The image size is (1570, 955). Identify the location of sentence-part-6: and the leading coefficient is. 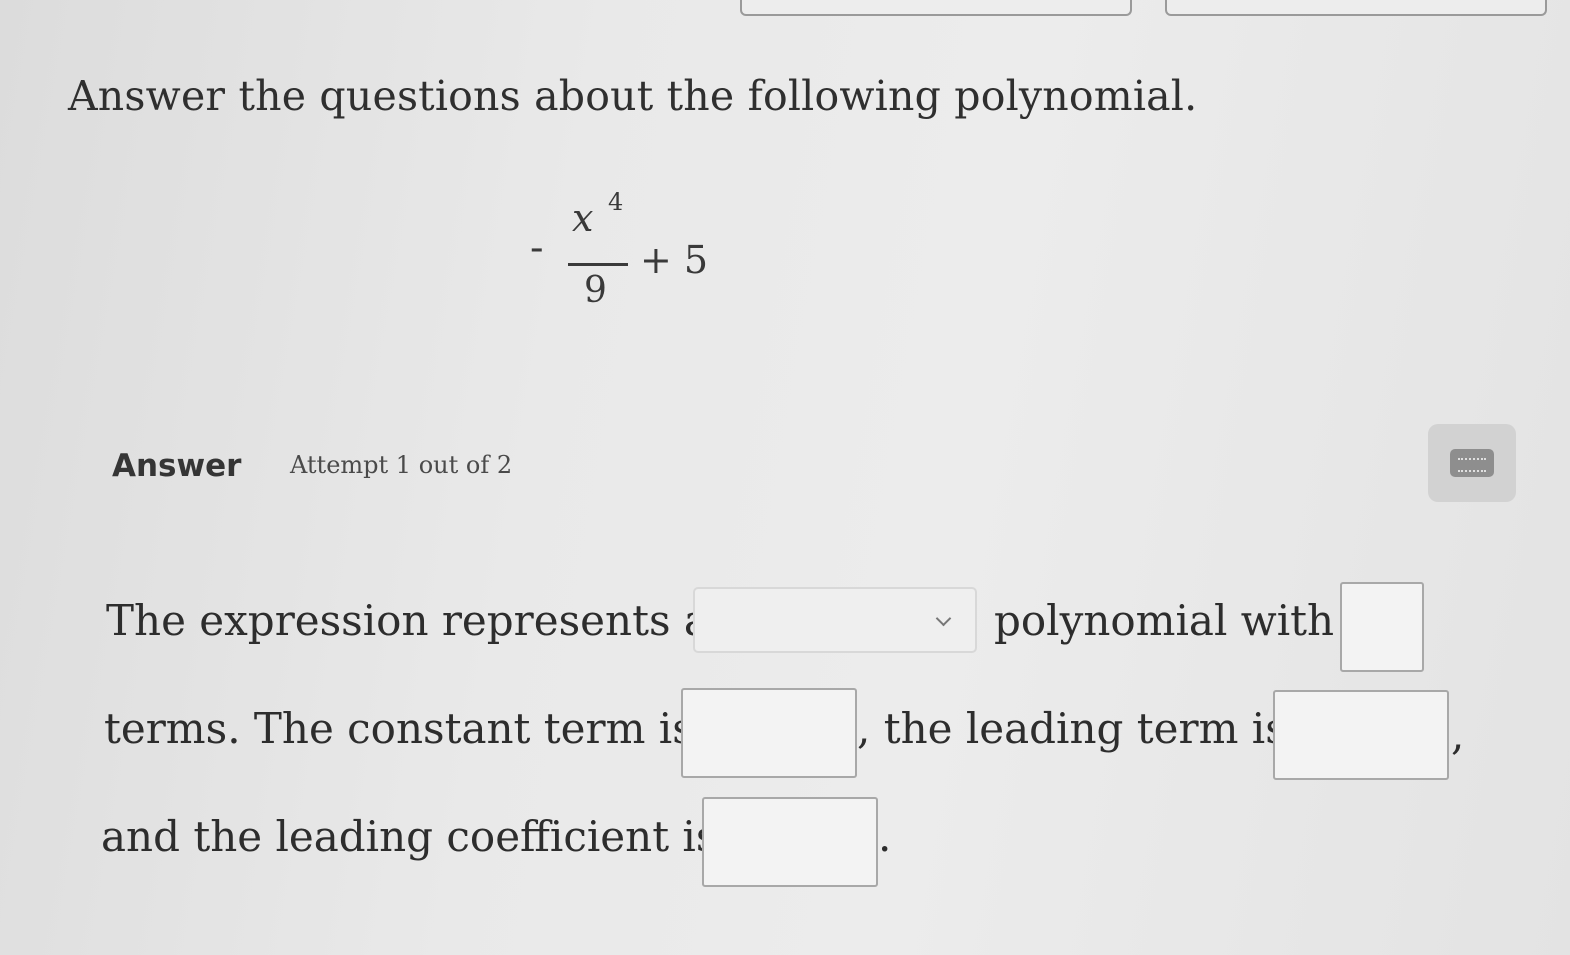
(409, 836).